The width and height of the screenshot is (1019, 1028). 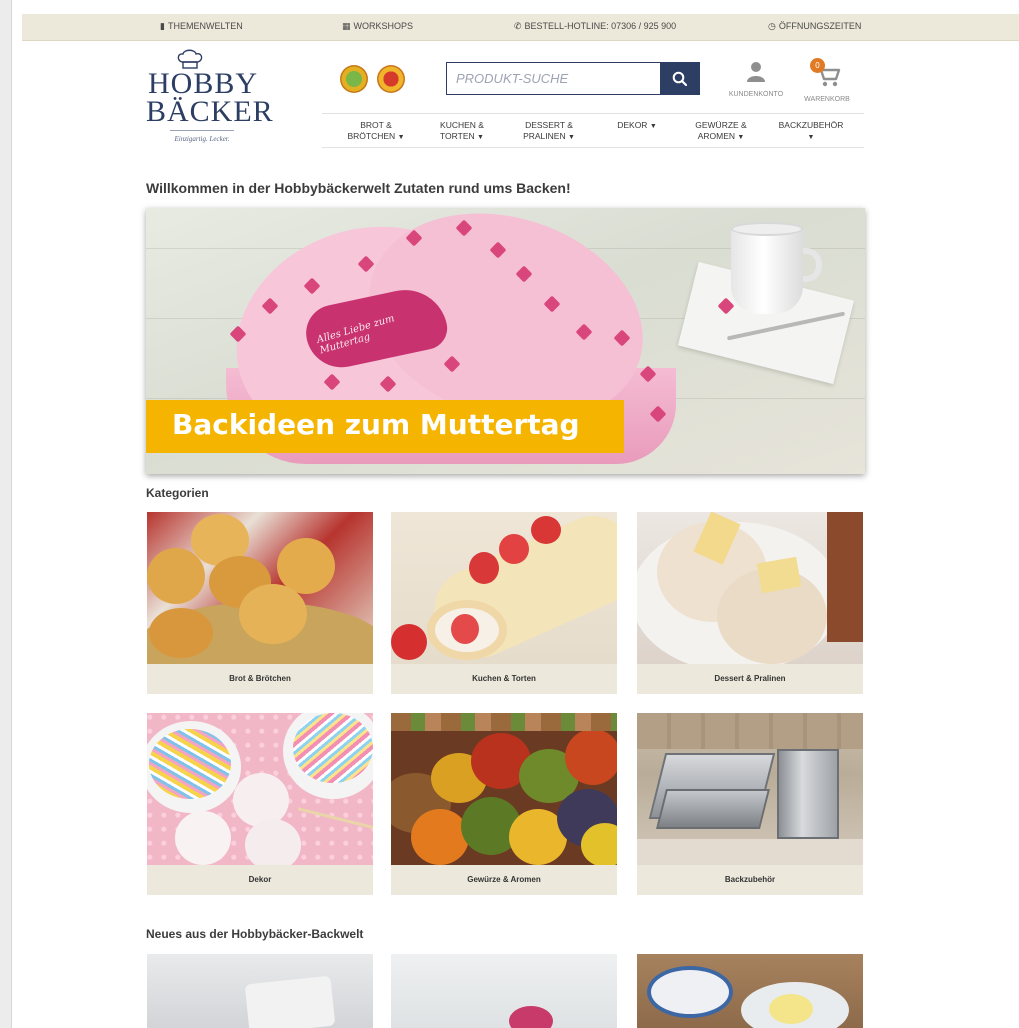 What do you see at coordinates (504, 722) in the screenshot?
I see `herb-row-shape` at bounding box center [504, 722].